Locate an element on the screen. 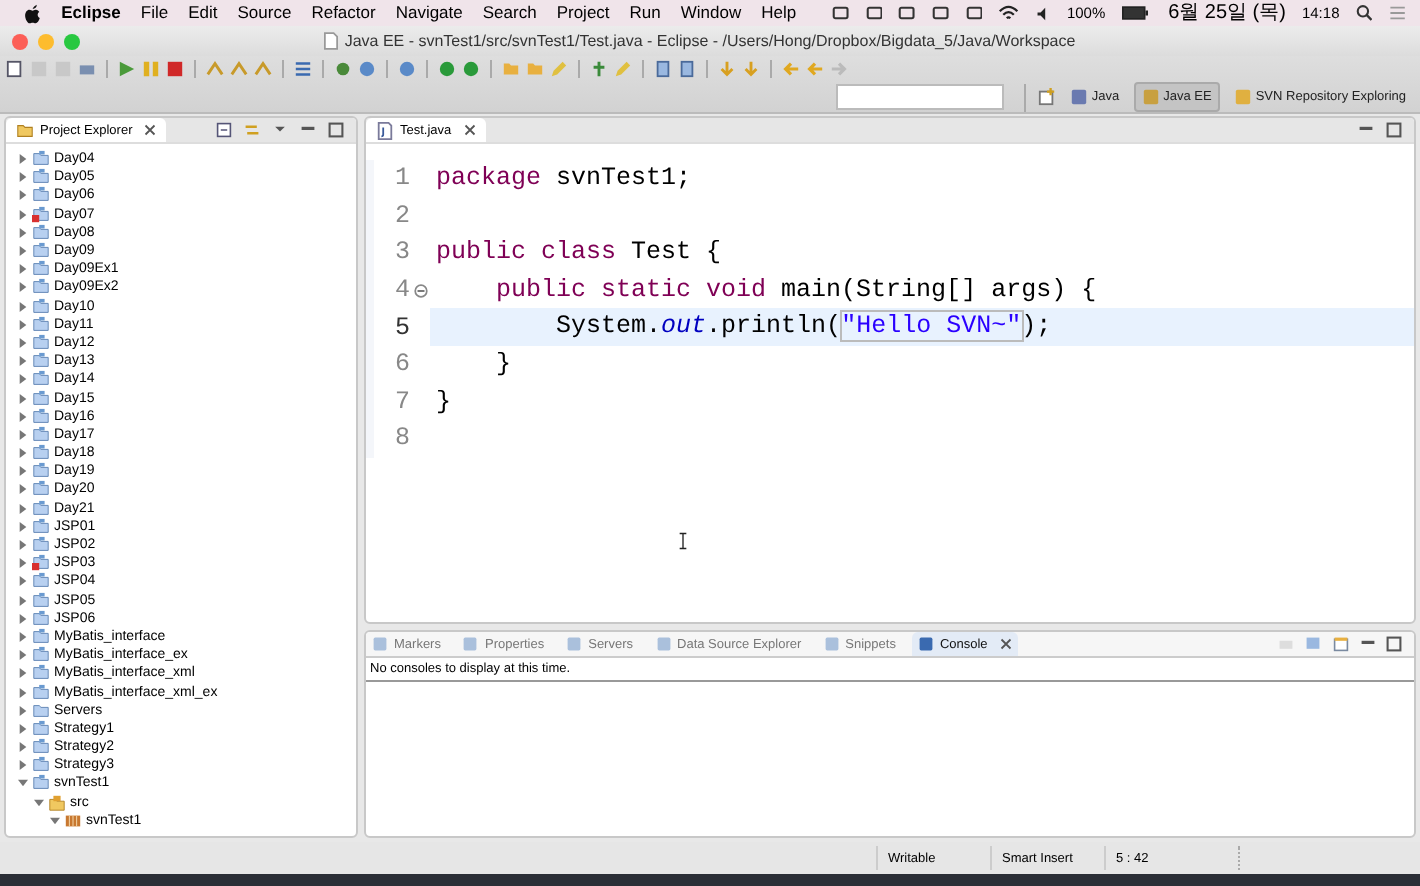 The width and height of the screenshot is (1420, 886). print-icon is located at coordinates (87, 69).